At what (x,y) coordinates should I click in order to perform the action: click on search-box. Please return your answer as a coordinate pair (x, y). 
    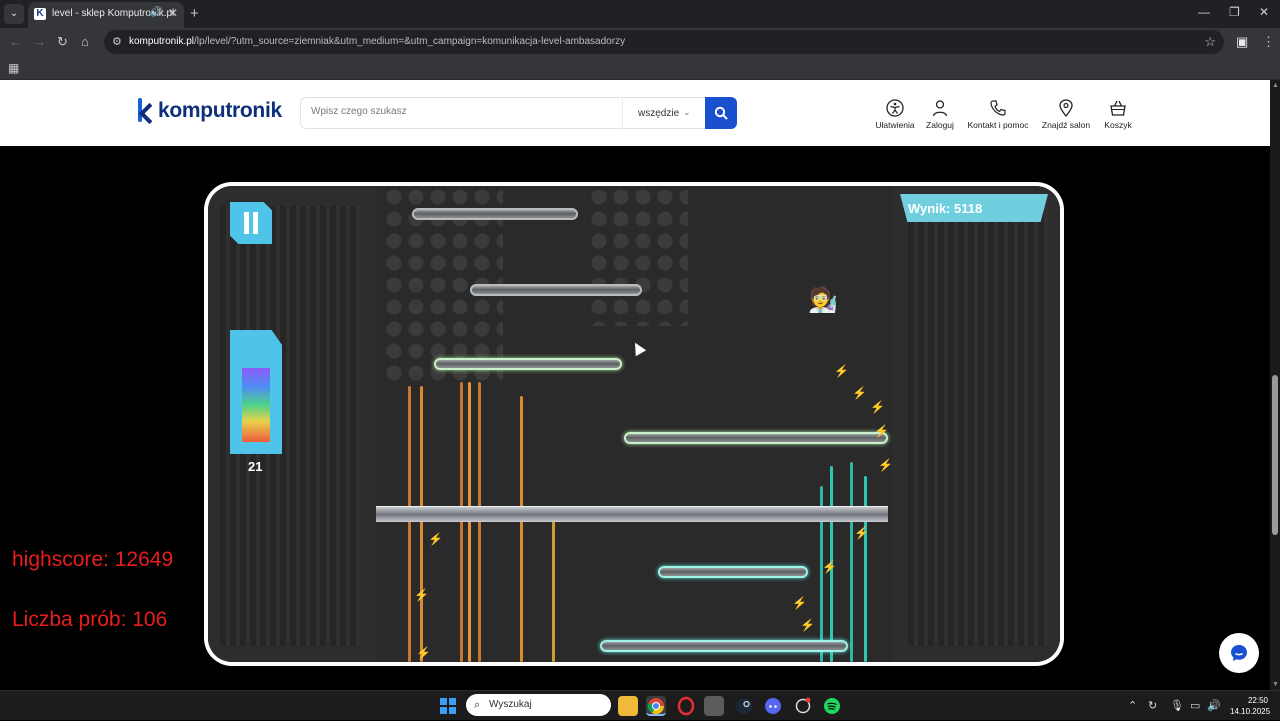
    Looking at the image, I should click on (461, 113).